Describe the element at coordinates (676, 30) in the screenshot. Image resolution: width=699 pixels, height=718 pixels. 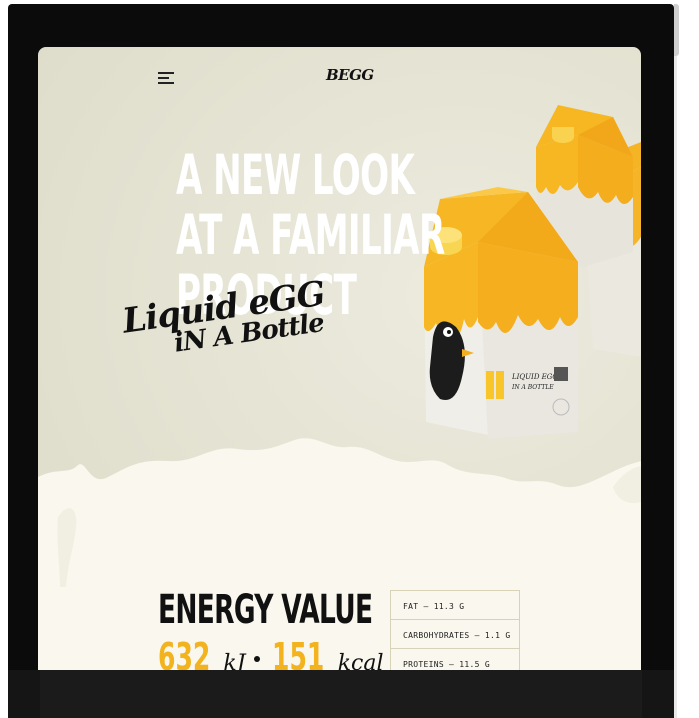
I see `device-side-button` at that location.